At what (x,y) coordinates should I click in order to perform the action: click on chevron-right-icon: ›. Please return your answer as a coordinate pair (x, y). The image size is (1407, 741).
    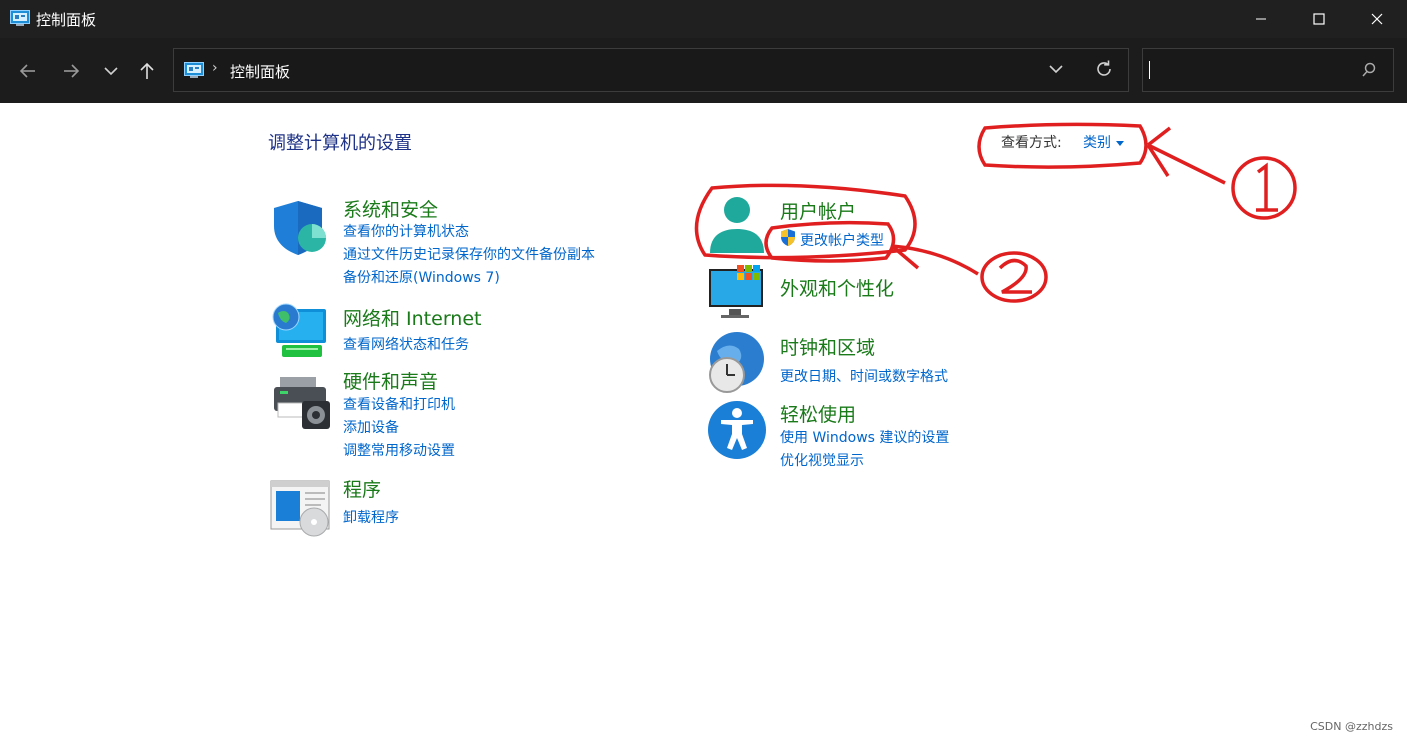
    Looking at the image, I should click on (215, 68).